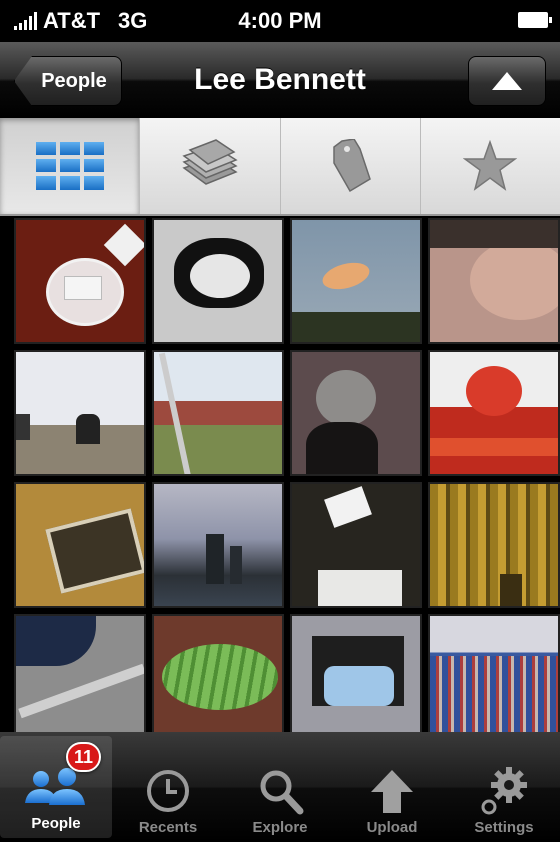 The image size is (560, 842). I want to click on eject-up-button, so click(507, 81).